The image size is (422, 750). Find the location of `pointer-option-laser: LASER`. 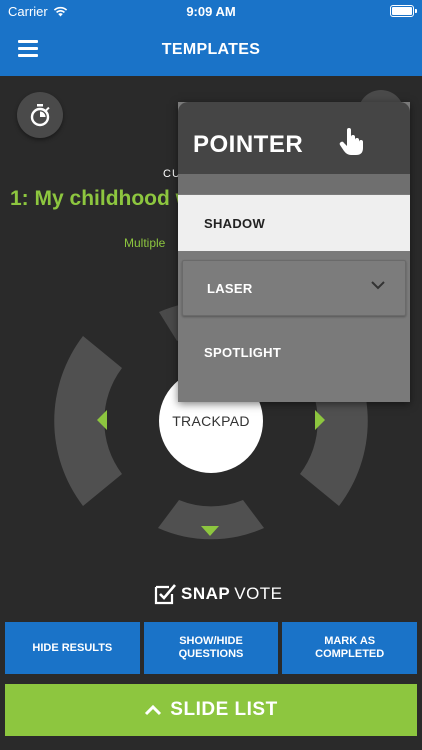

pointer-option-laser: LASER is located at coordinates (294, 288).